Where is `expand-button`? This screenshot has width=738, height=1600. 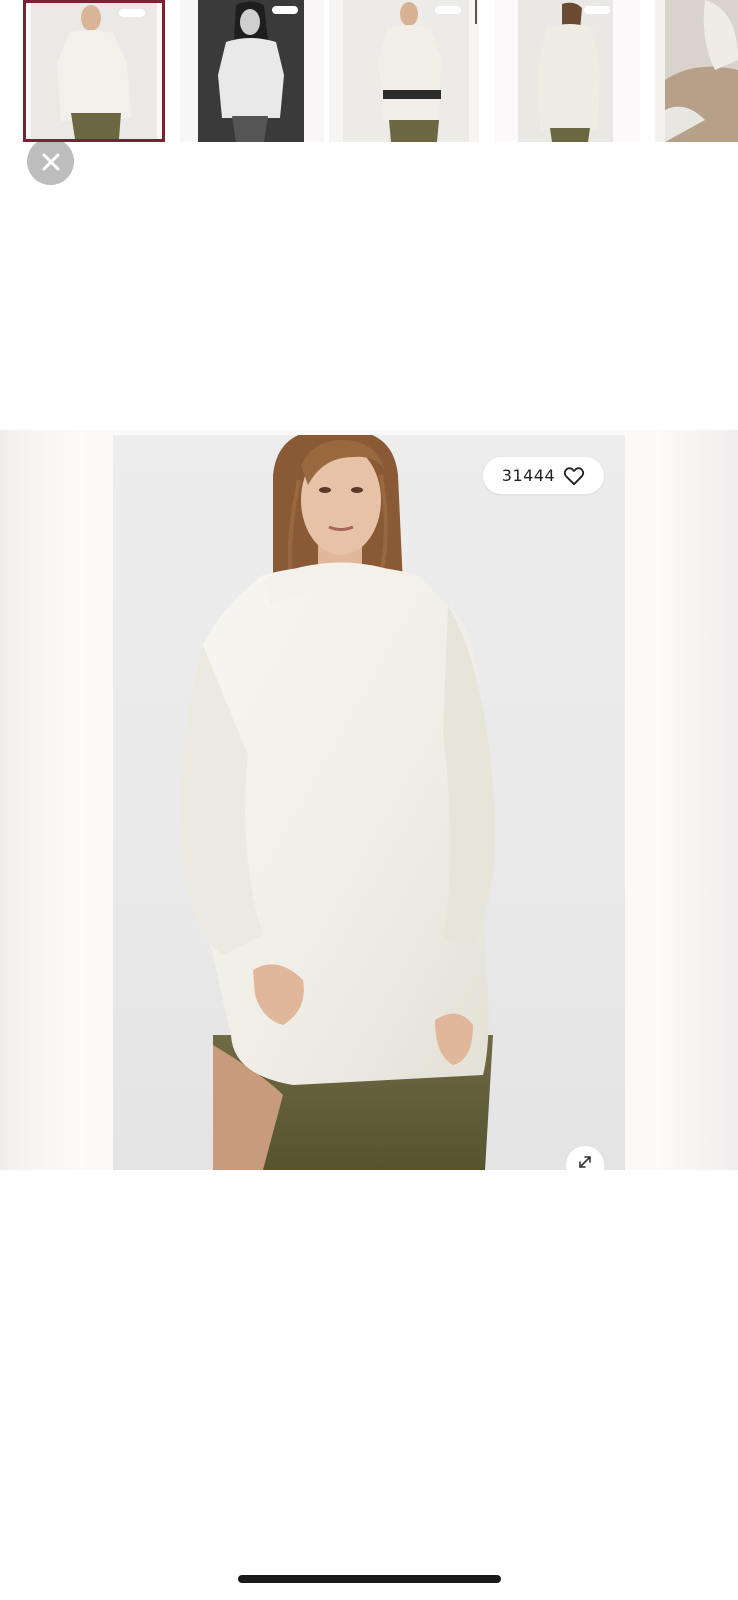
expand-button is located at coordinates (585, 1158).